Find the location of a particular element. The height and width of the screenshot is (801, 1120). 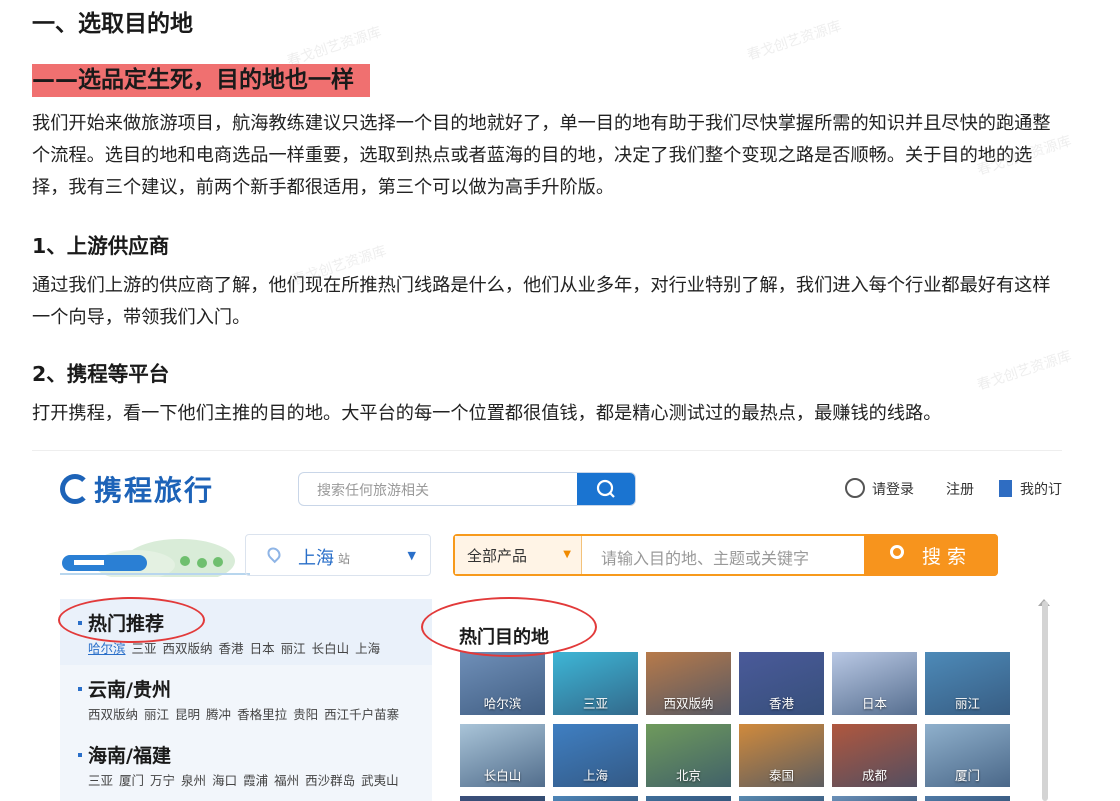

destination-tile: 哈尔滨 is located at coordinates (502, 683).